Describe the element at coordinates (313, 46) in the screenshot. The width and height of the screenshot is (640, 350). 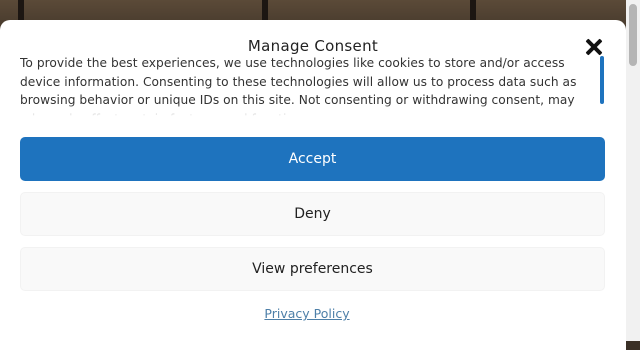
I see `modal-title: Manage Consent` at that location.